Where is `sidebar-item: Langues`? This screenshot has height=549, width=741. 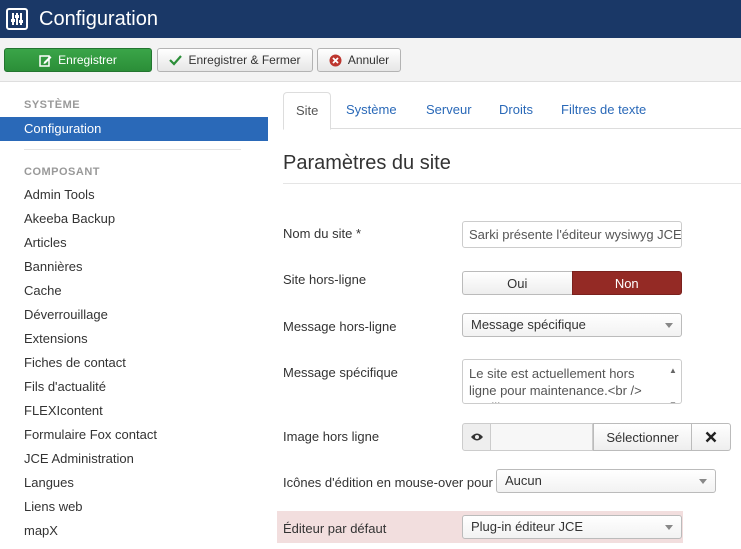
sidebar-item: Langues is located at coordinates (49, 483).